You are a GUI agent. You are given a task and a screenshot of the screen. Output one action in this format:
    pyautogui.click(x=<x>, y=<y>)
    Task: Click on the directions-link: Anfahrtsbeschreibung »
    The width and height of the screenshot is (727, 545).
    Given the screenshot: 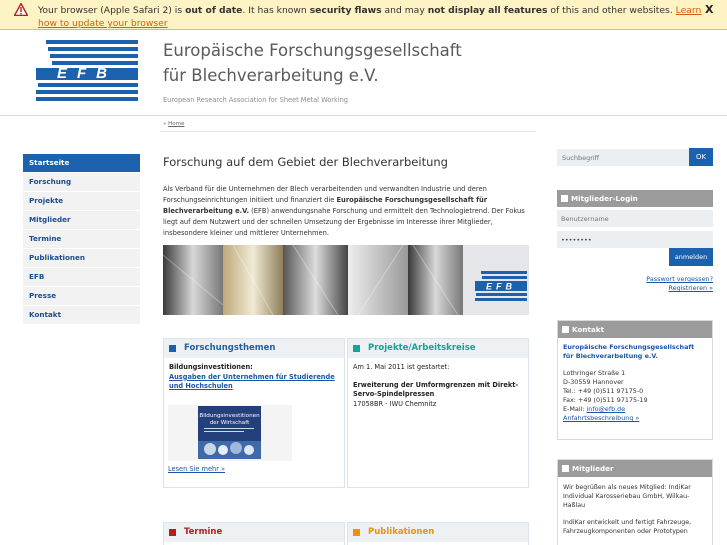 What is the action you would take?
    pyautogui.click(x=635, y=418)
    